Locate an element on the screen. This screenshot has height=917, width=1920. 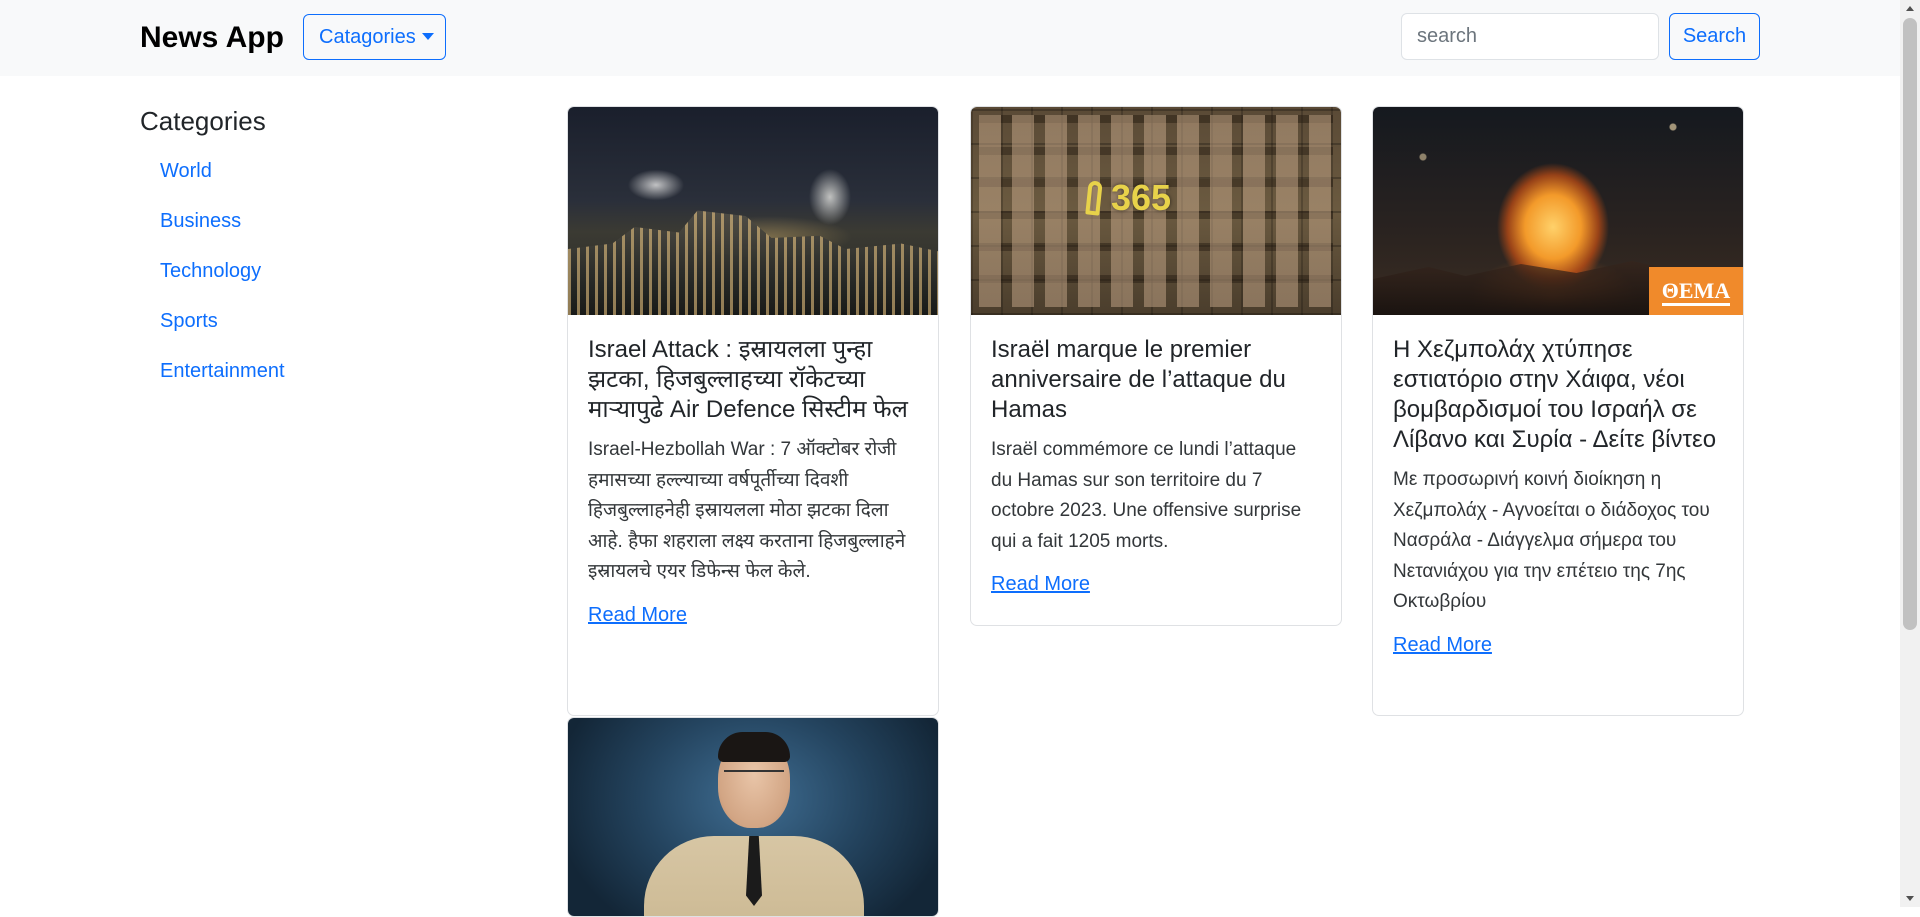
news-card is located at coordinates (753, 817).